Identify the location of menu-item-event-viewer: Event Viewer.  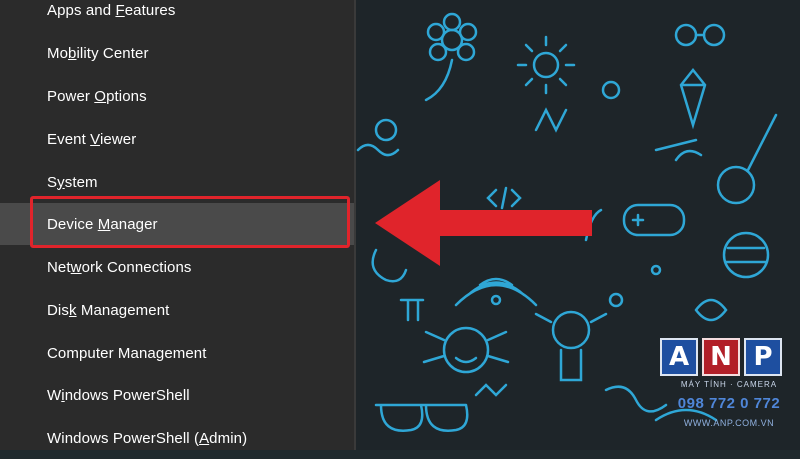
(177, 139).